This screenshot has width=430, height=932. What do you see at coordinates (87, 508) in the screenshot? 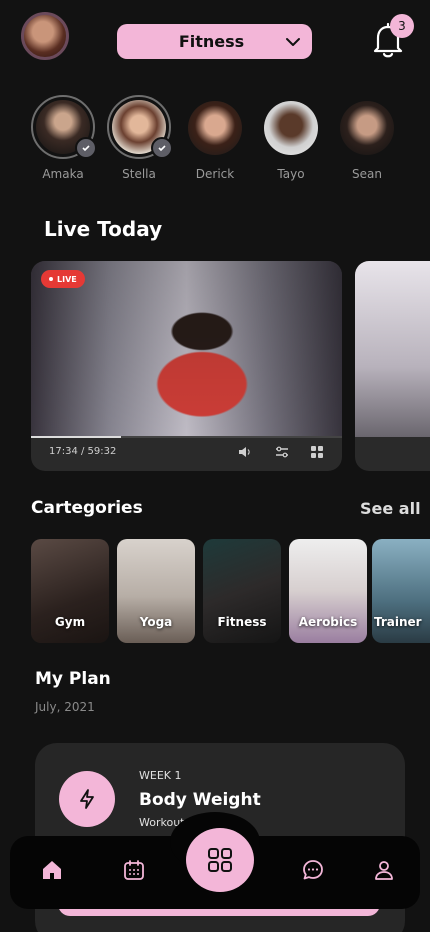
I see `categories-title: Cartegories` at bounding box center [87, 508].